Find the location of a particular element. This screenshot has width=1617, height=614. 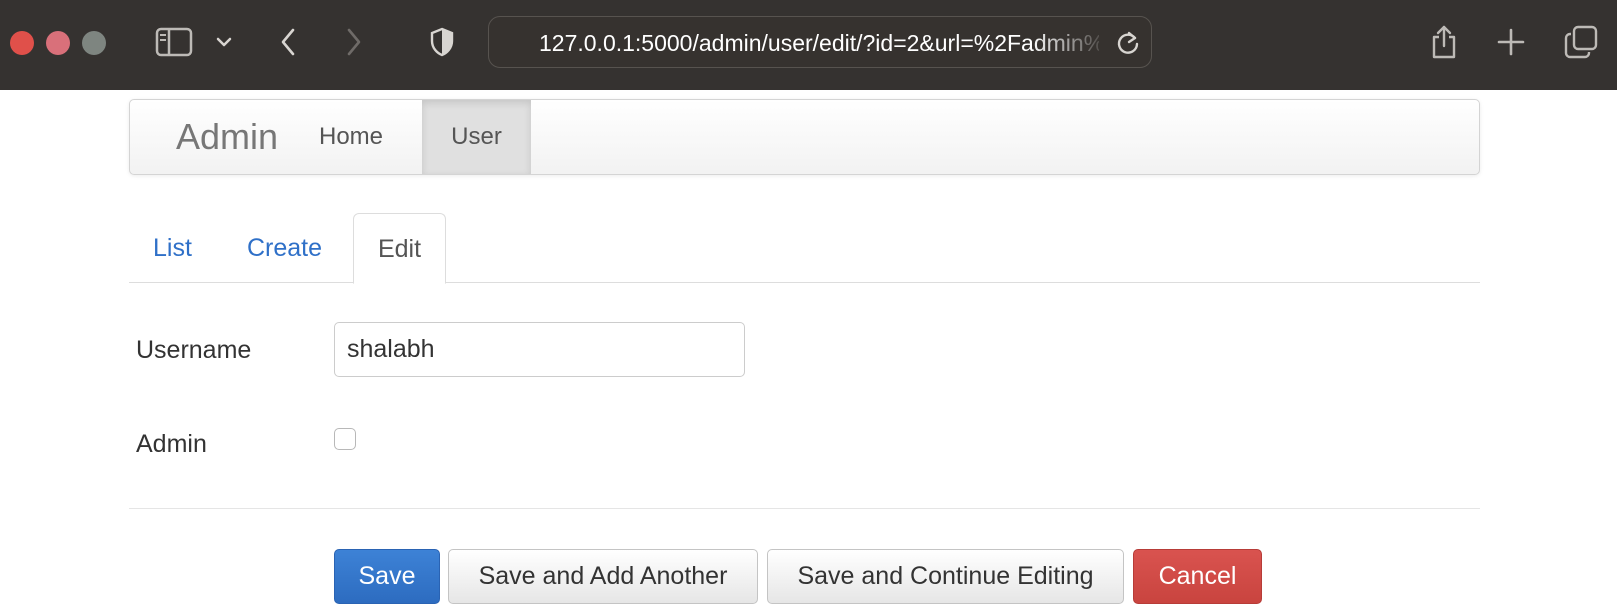

tab-edit: Edit is located at coordinates (399, 248).